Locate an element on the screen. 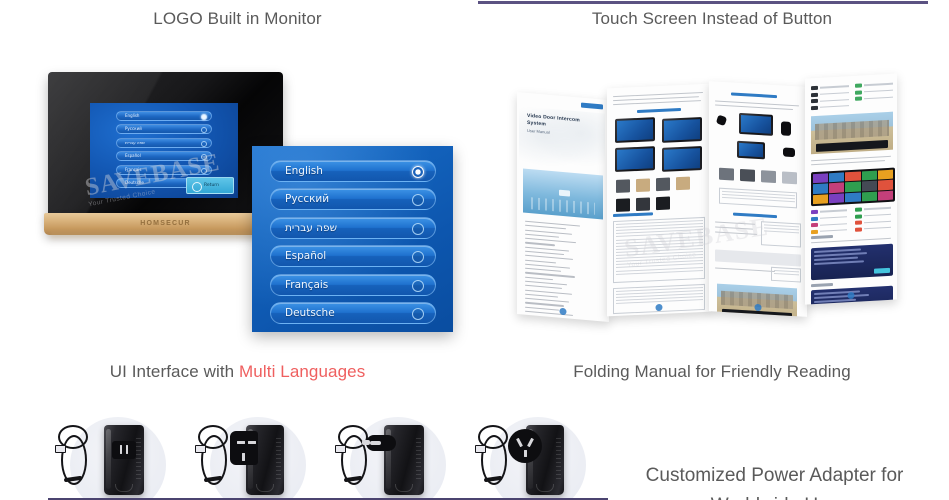 This screenshot has height=500, width=949. manual-page-wiring is located at coordinates (758, 199).